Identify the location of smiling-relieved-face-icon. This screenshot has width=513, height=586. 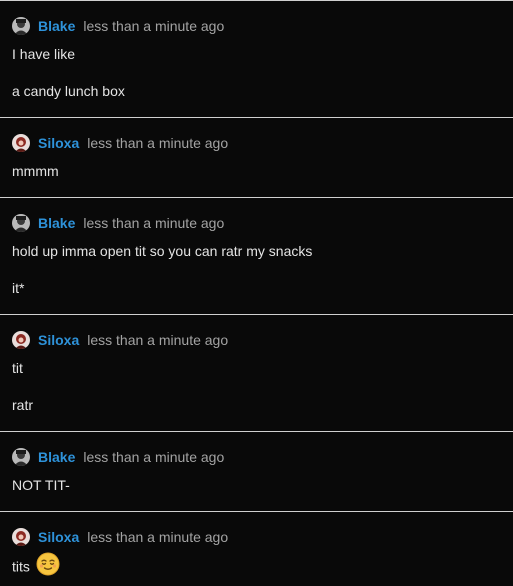
(48, 566).